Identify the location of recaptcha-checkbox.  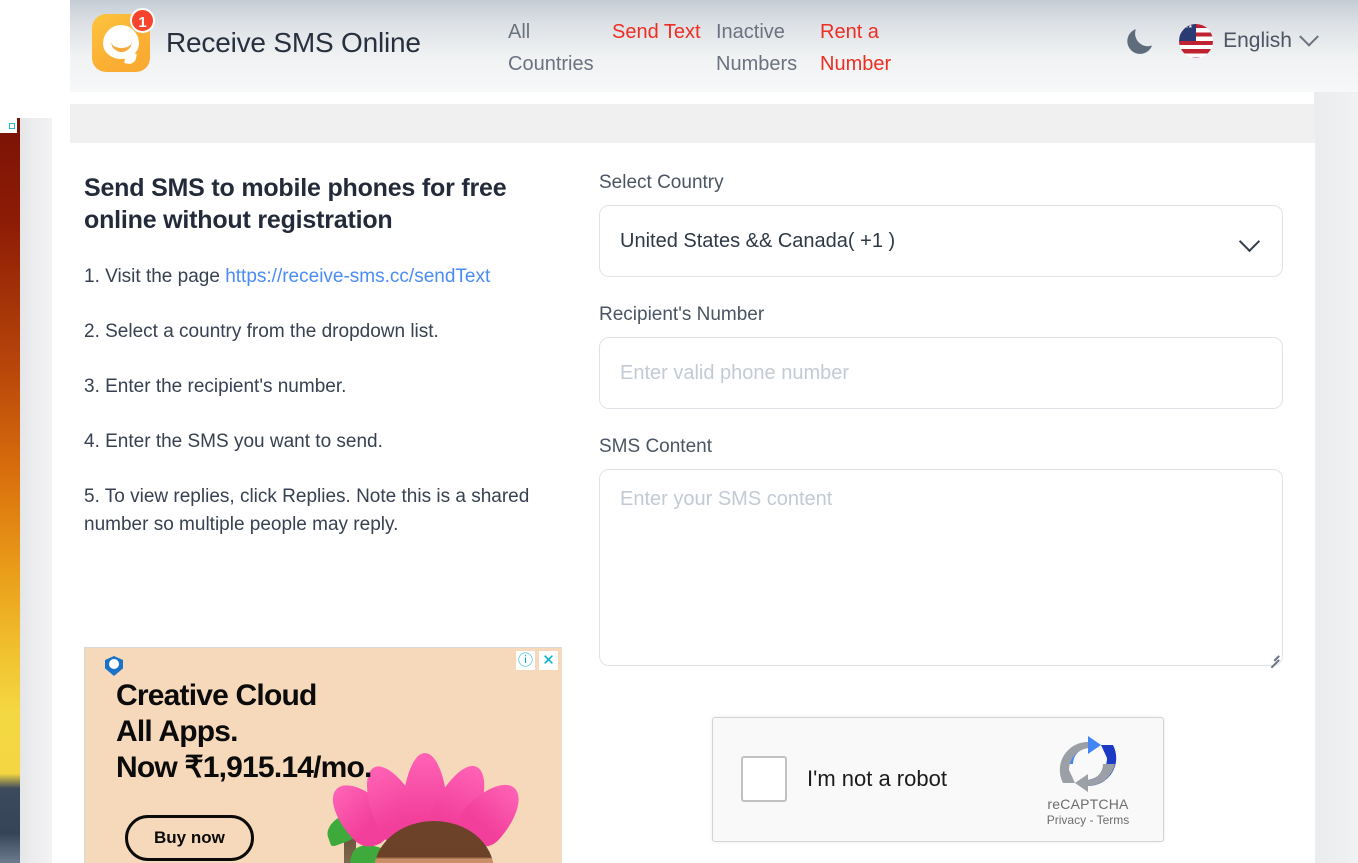
(764, 779).